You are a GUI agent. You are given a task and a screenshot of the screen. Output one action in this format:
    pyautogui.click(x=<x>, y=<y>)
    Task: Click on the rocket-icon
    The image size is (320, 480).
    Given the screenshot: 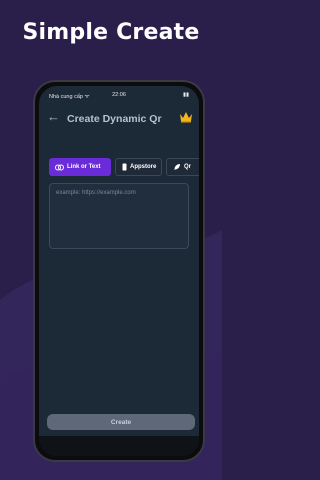 What is the action you would take?
    pyautogui.click(x=177, y=167)
    